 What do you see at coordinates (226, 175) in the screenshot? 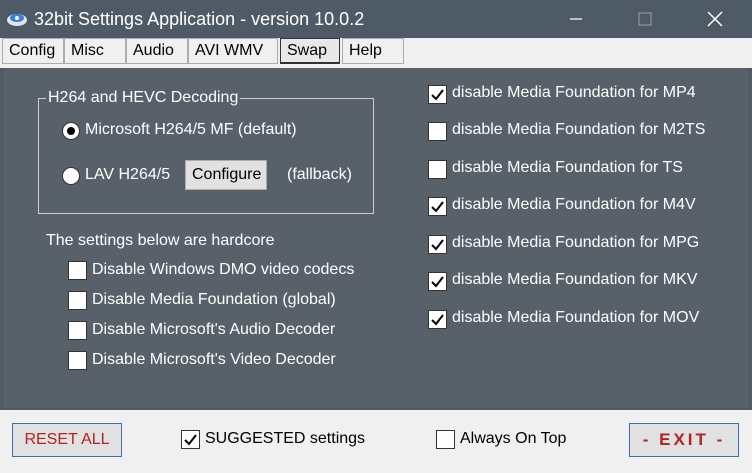
I see `configure-button: Configure` at bounding box center [226, 175].